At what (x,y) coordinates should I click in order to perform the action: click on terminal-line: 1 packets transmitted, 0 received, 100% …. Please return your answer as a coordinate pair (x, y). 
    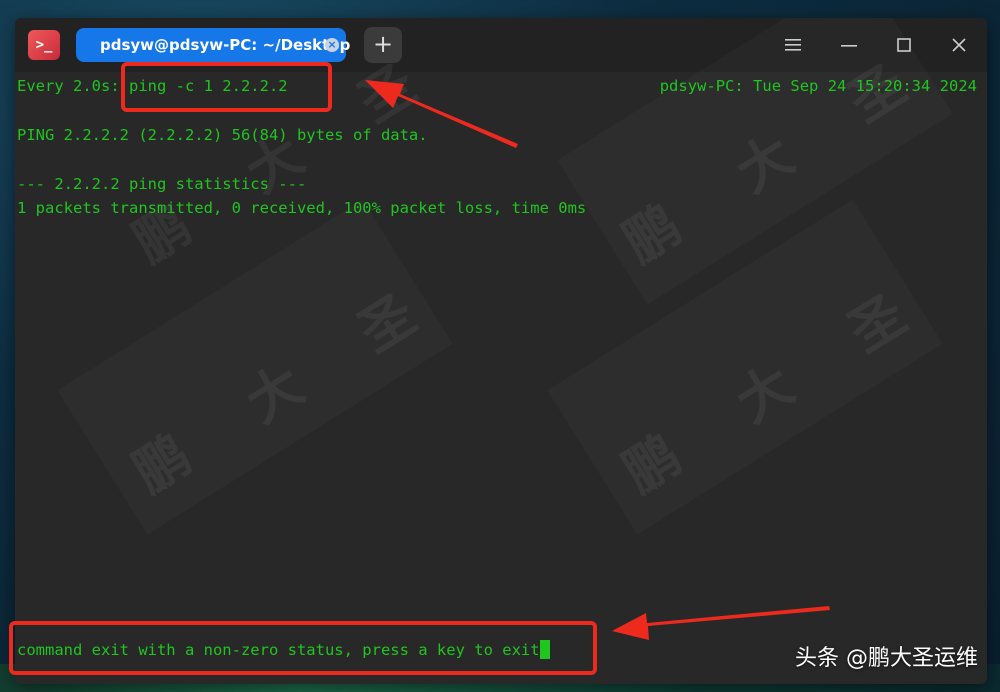
    Looking at the image, I should click on (302, 208).